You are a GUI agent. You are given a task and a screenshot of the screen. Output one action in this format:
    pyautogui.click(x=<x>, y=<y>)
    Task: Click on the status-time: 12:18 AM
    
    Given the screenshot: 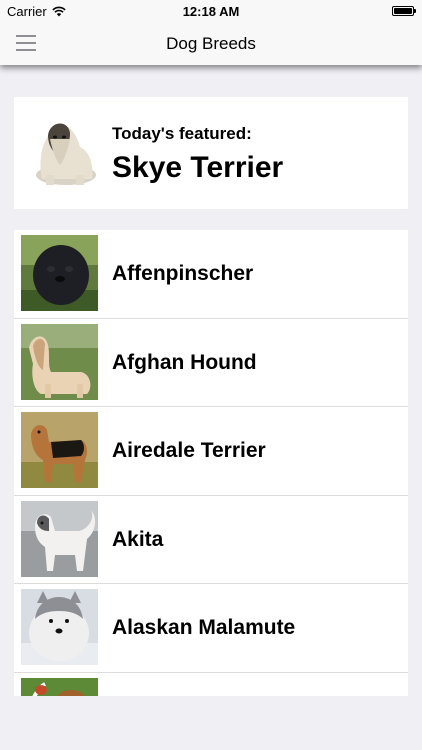 What is the action you would take?
    pyautogui.click(x=211, y=11)
    